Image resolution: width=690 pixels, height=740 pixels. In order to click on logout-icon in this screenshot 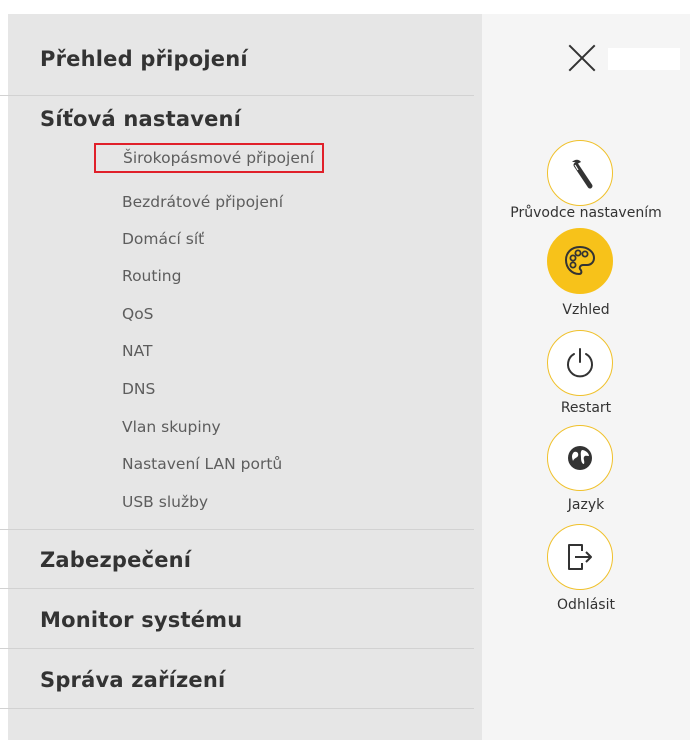, I will do `click(580, 557)`.